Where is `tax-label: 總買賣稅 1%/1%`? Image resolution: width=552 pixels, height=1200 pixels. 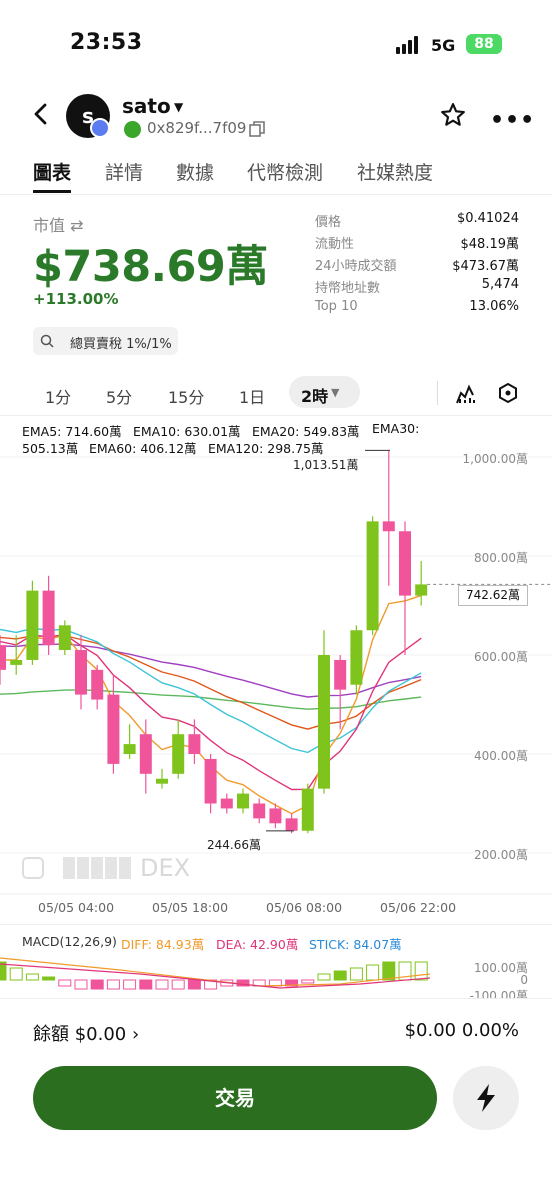
tax-label: 總買賣稅 1%/1% is located at coordinates (121, 344).